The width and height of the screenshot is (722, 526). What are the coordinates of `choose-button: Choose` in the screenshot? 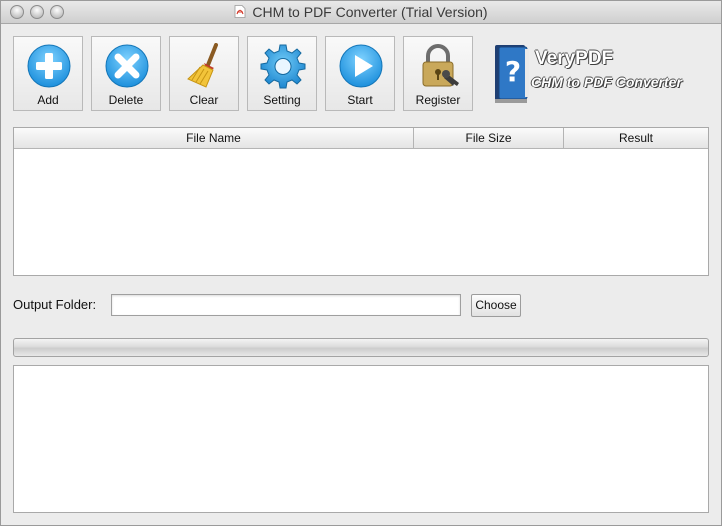 It's located at (496, 305).